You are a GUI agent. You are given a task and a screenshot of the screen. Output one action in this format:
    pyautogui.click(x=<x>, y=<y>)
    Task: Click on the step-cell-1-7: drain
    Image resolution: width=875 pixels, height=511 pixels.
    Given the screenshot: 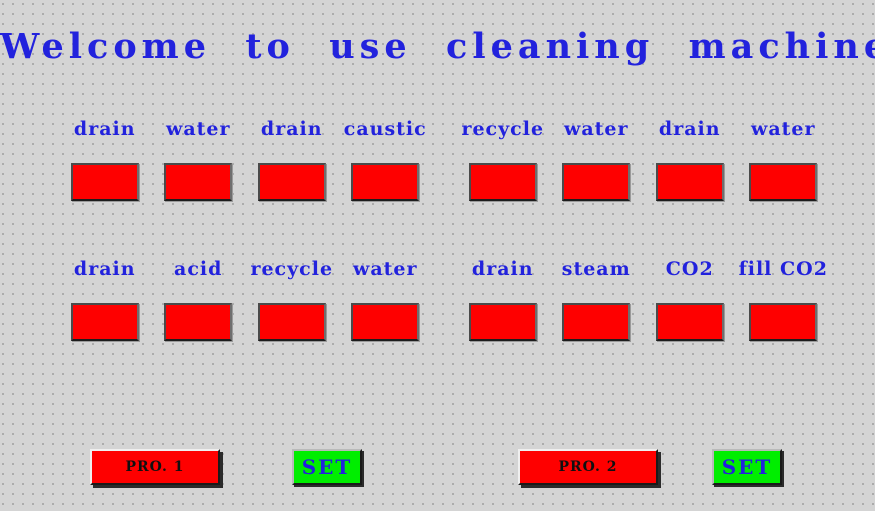 What is the action you would take?
    pyautogui.click(x=690, y=164)
    